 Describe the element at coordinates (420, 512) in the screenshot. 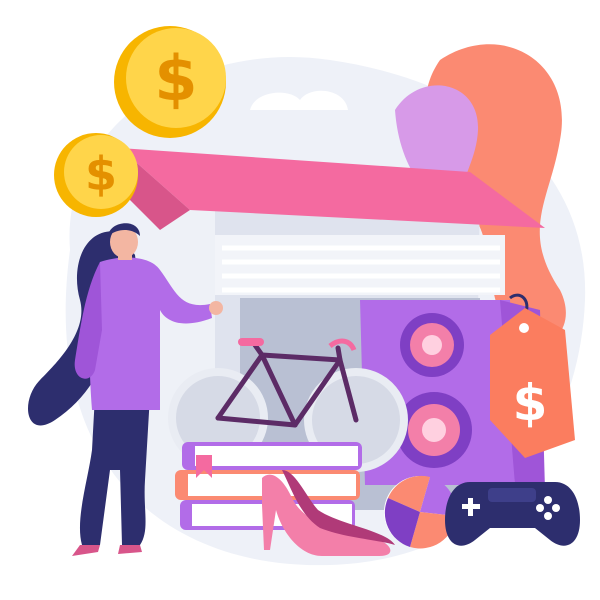

I see `beach-ball-icon` at that location.